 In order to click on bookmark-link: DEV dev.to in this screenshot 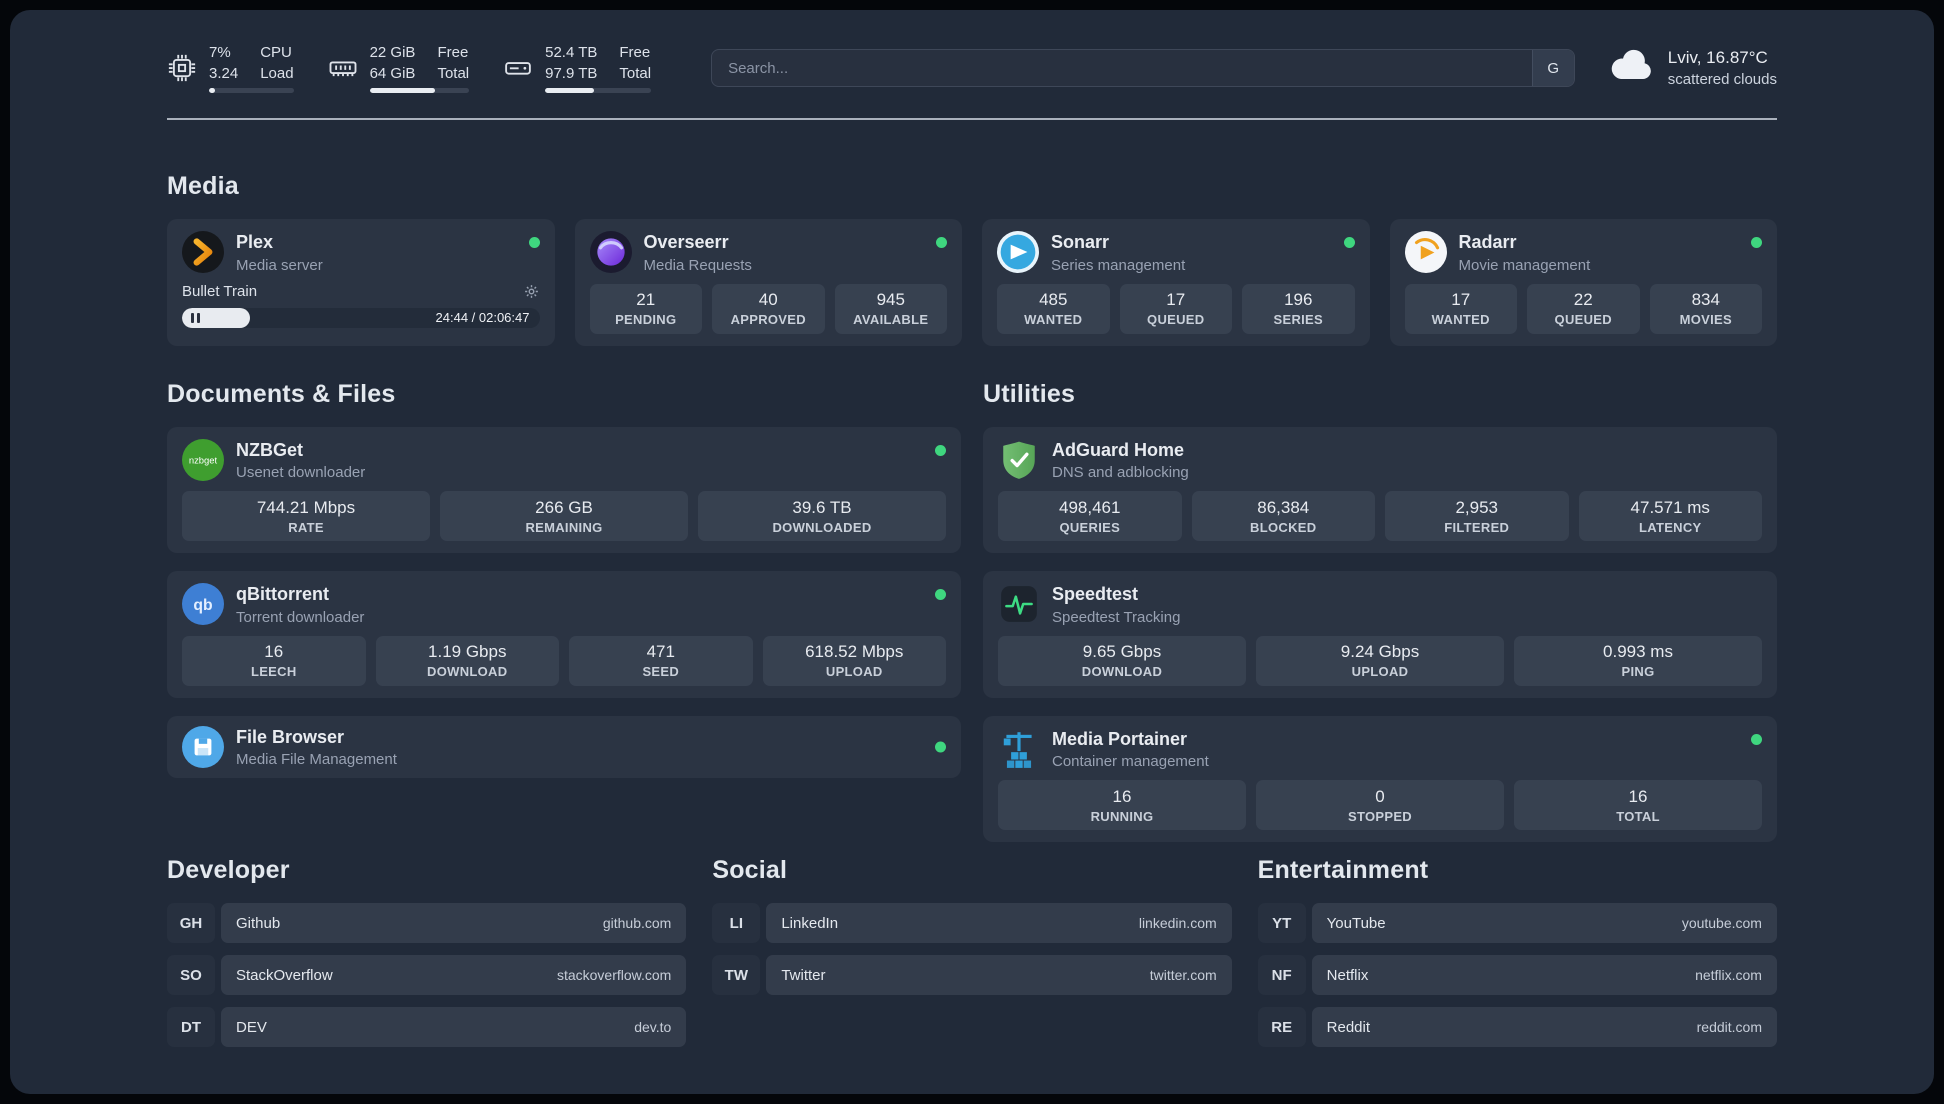, I will do `click(454, 1027)`.